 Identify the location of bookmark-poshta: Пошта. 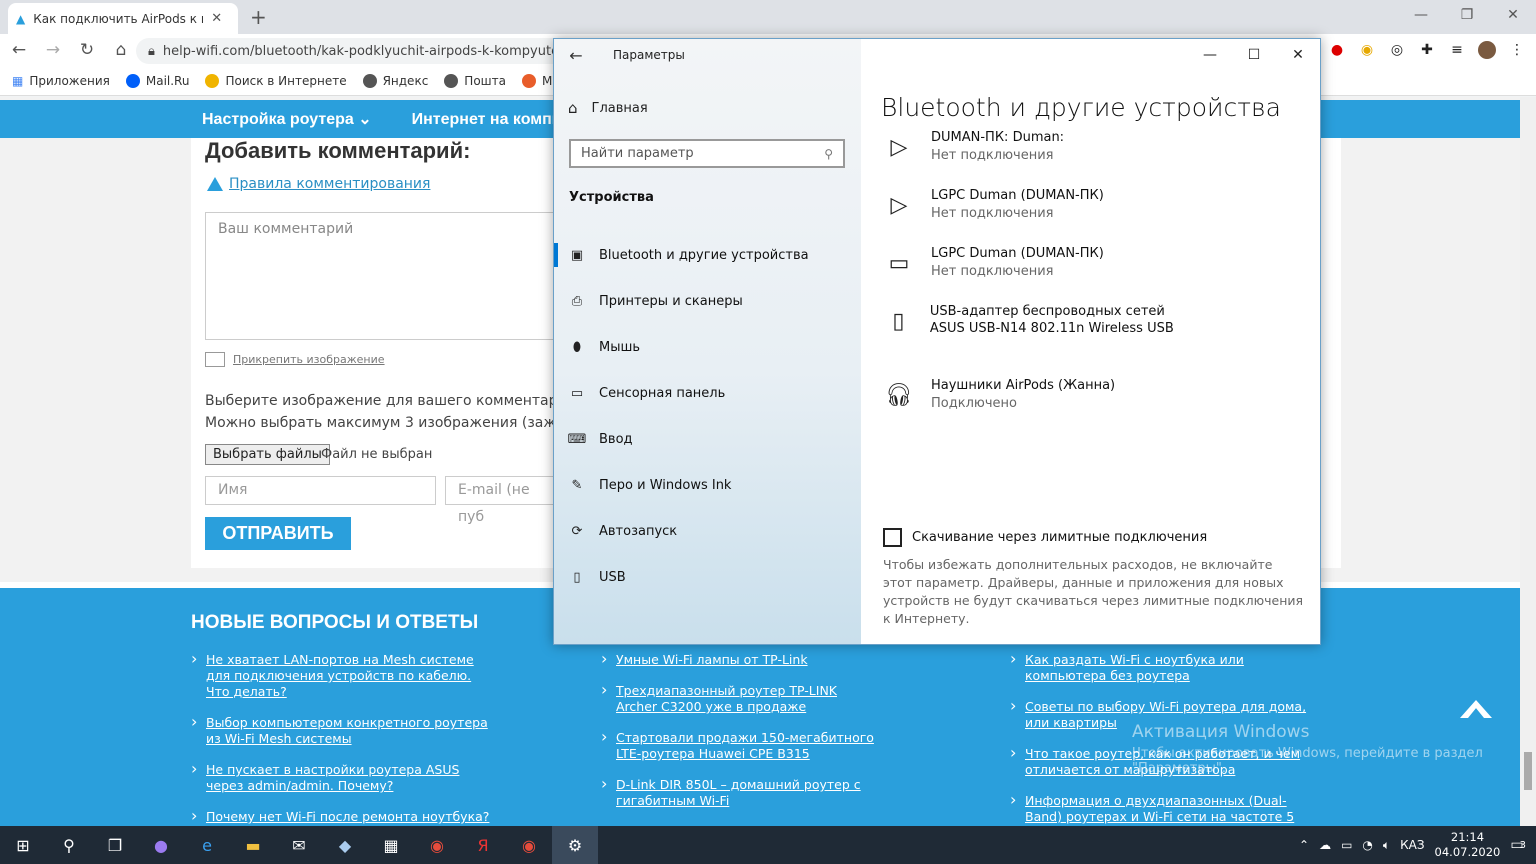
(475, 80).